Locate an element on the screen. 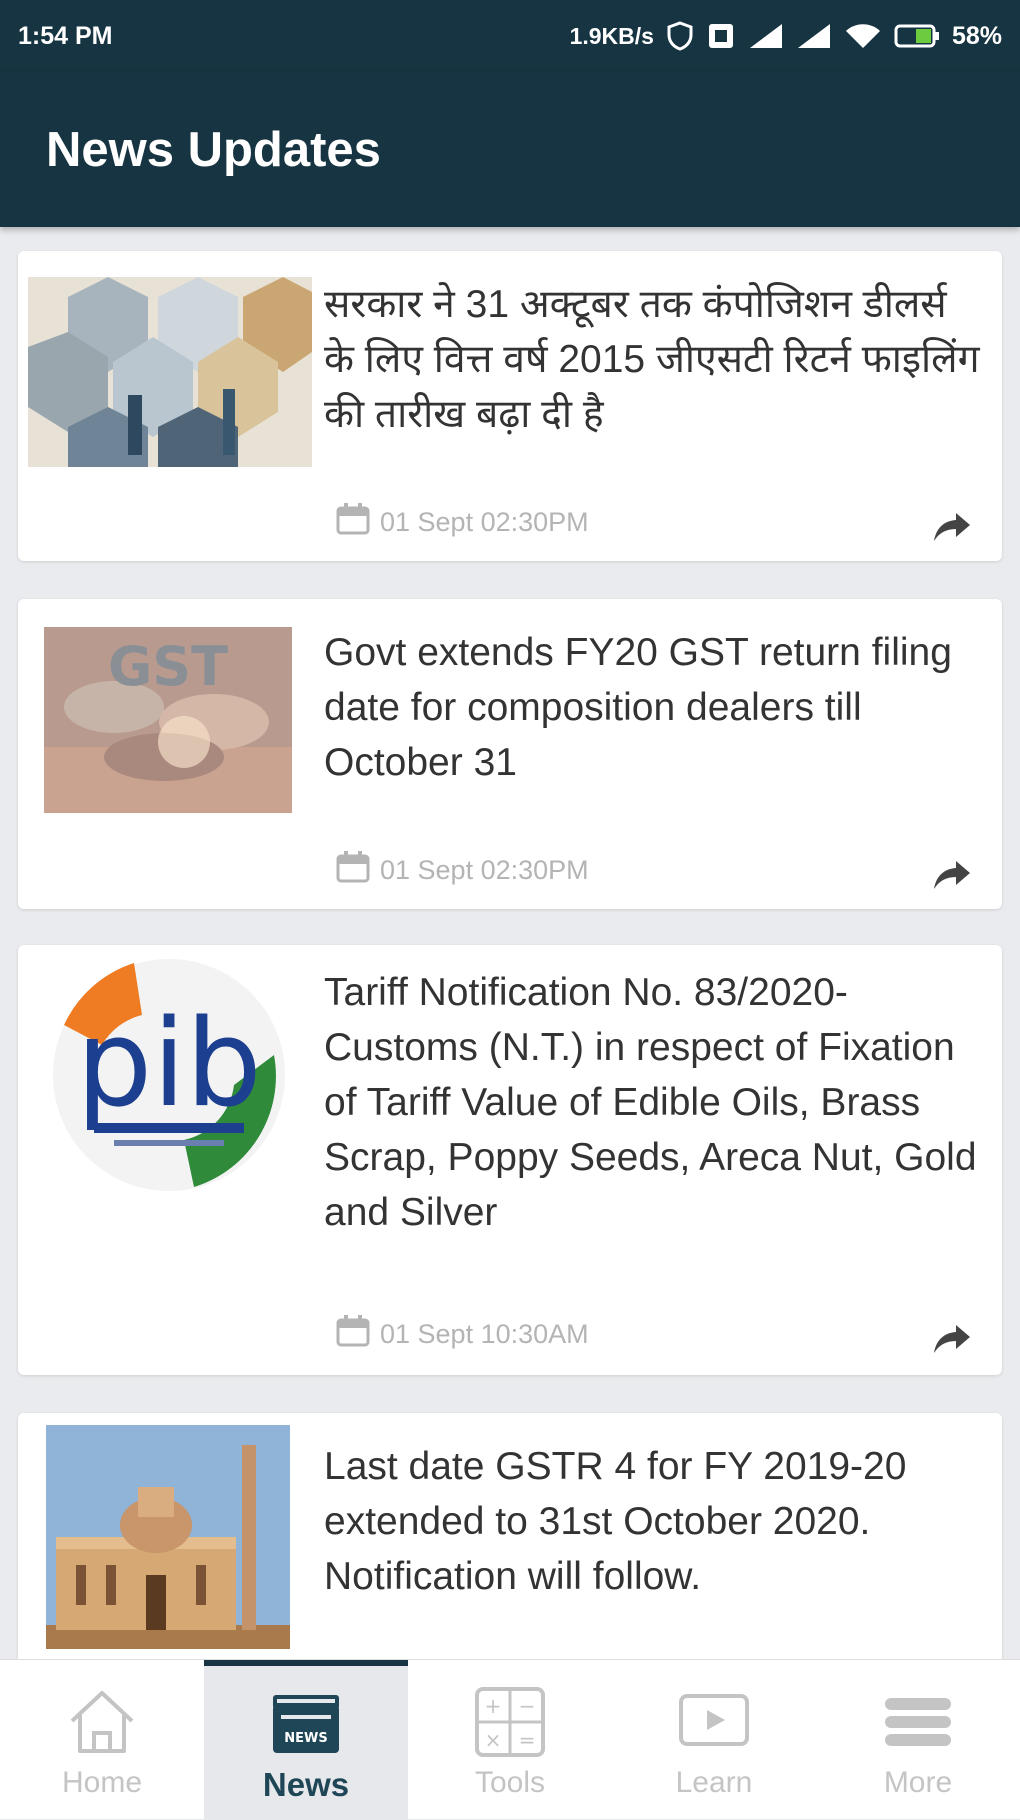 The height and width of the screenshot is (1820, 1020). nav-learn: Learn is located at coordinates (714, 1740).